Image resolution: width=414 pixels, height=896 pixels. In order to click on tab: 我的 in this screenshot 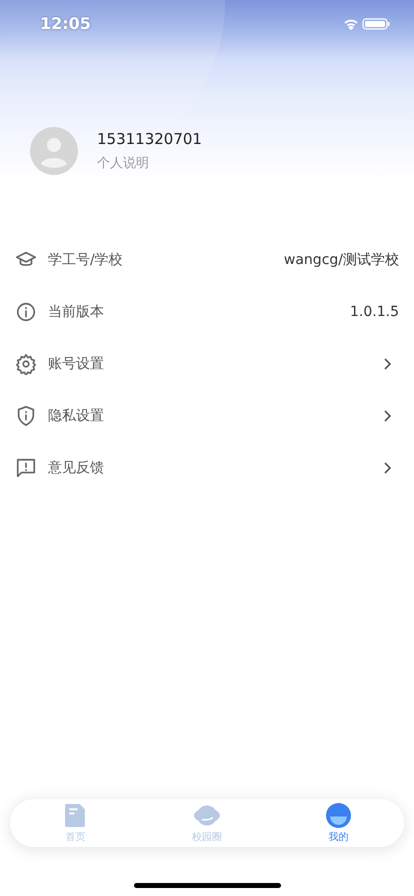, I will do `click(338, 823)`.